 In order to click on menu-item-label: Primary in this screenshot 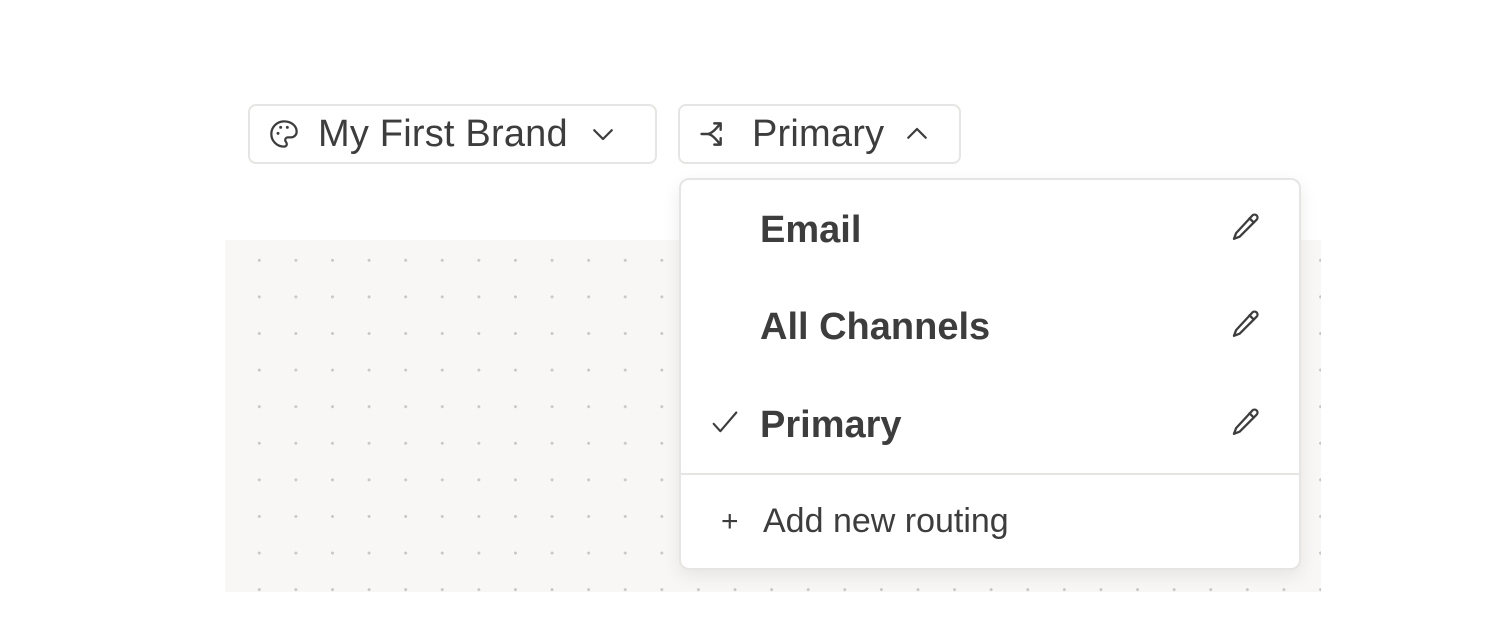, I will do `click(831, 424)`.